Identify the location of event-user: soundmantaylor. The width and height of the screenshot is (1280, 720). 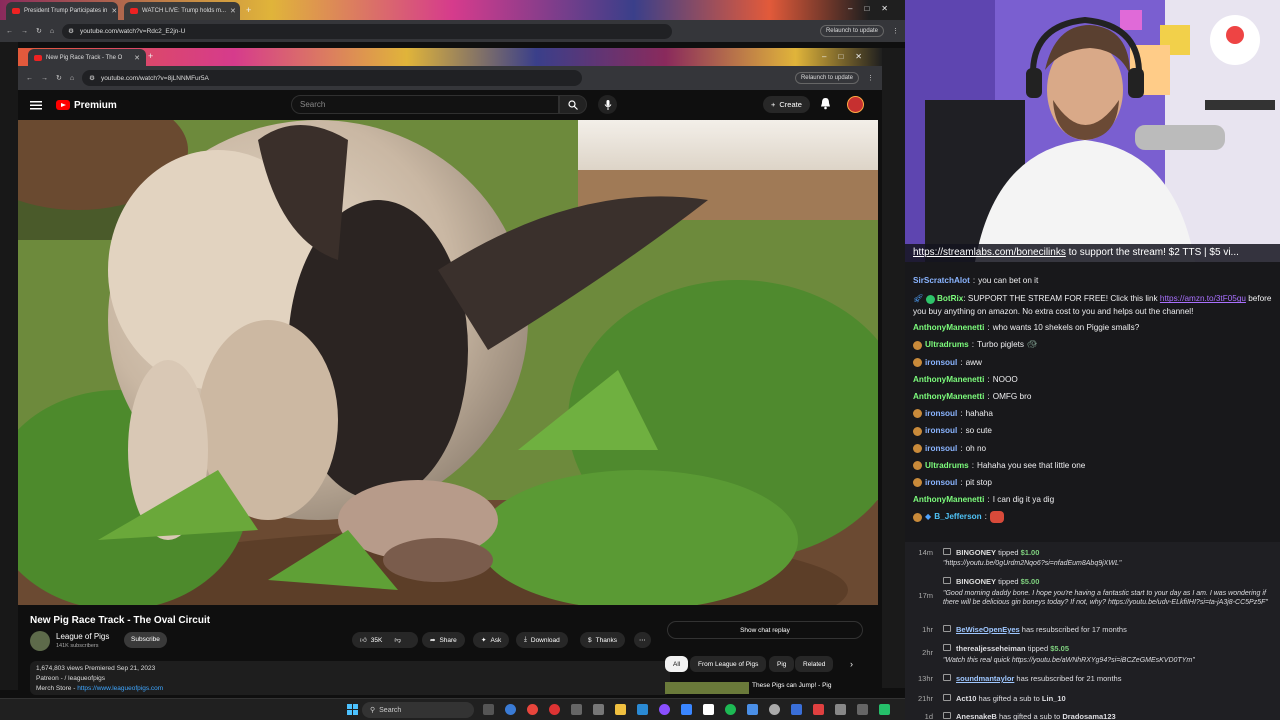
(985, 678).